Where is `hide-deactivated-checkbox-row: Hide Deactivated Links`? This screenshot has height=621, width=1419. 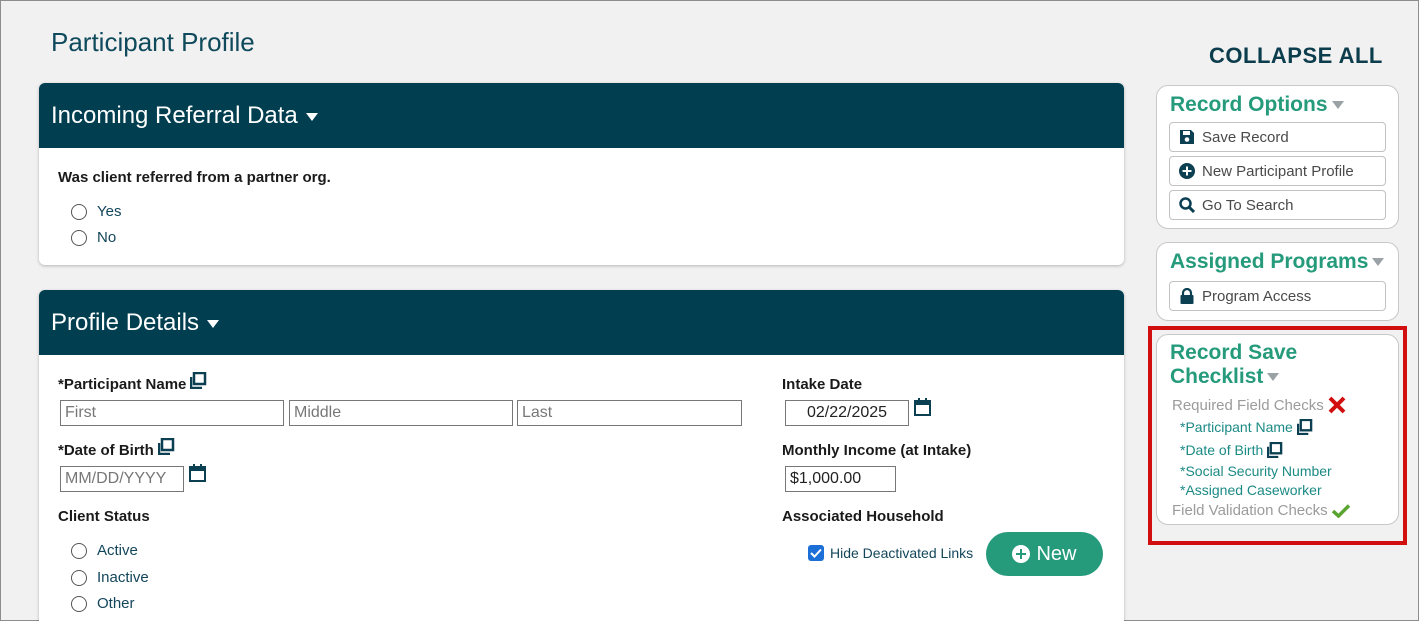
hide-deactivated-checkbox-row: Hide Deactivated Links is located at coordinates (890, 553).